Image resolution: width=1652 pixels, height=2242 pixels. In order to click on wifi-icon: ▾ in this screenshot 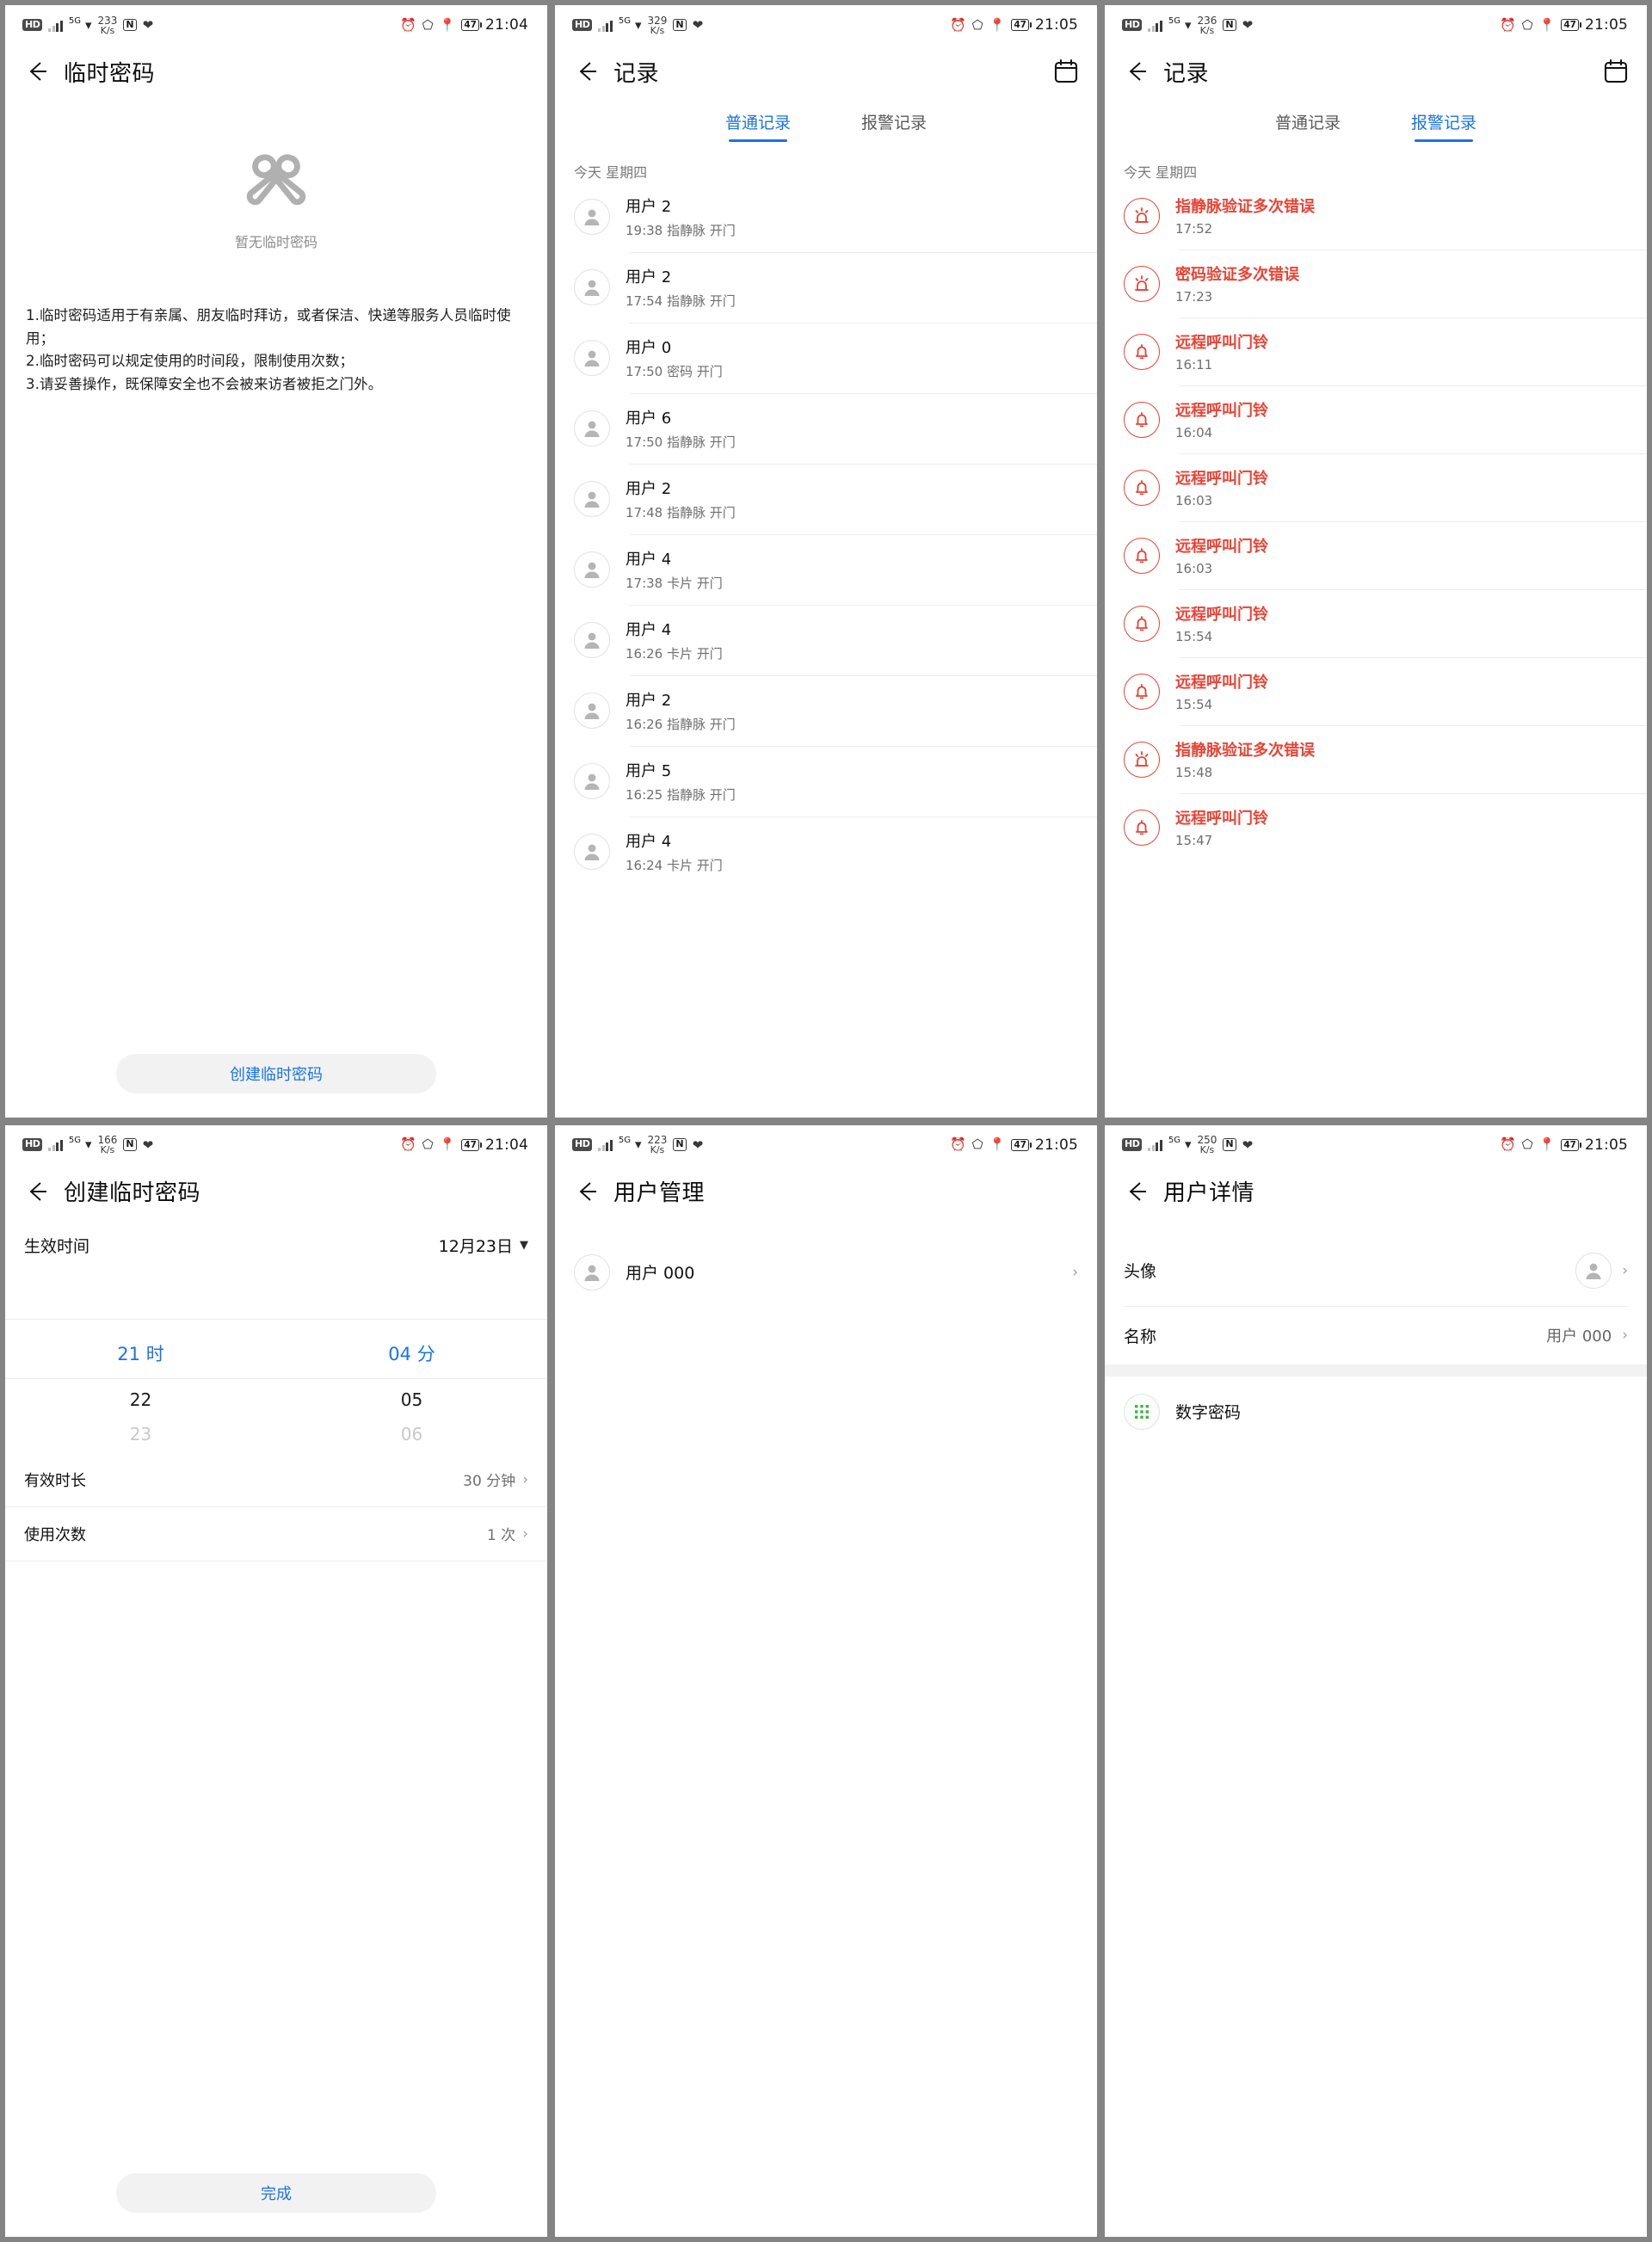, I will do `click(1188, 24)`.